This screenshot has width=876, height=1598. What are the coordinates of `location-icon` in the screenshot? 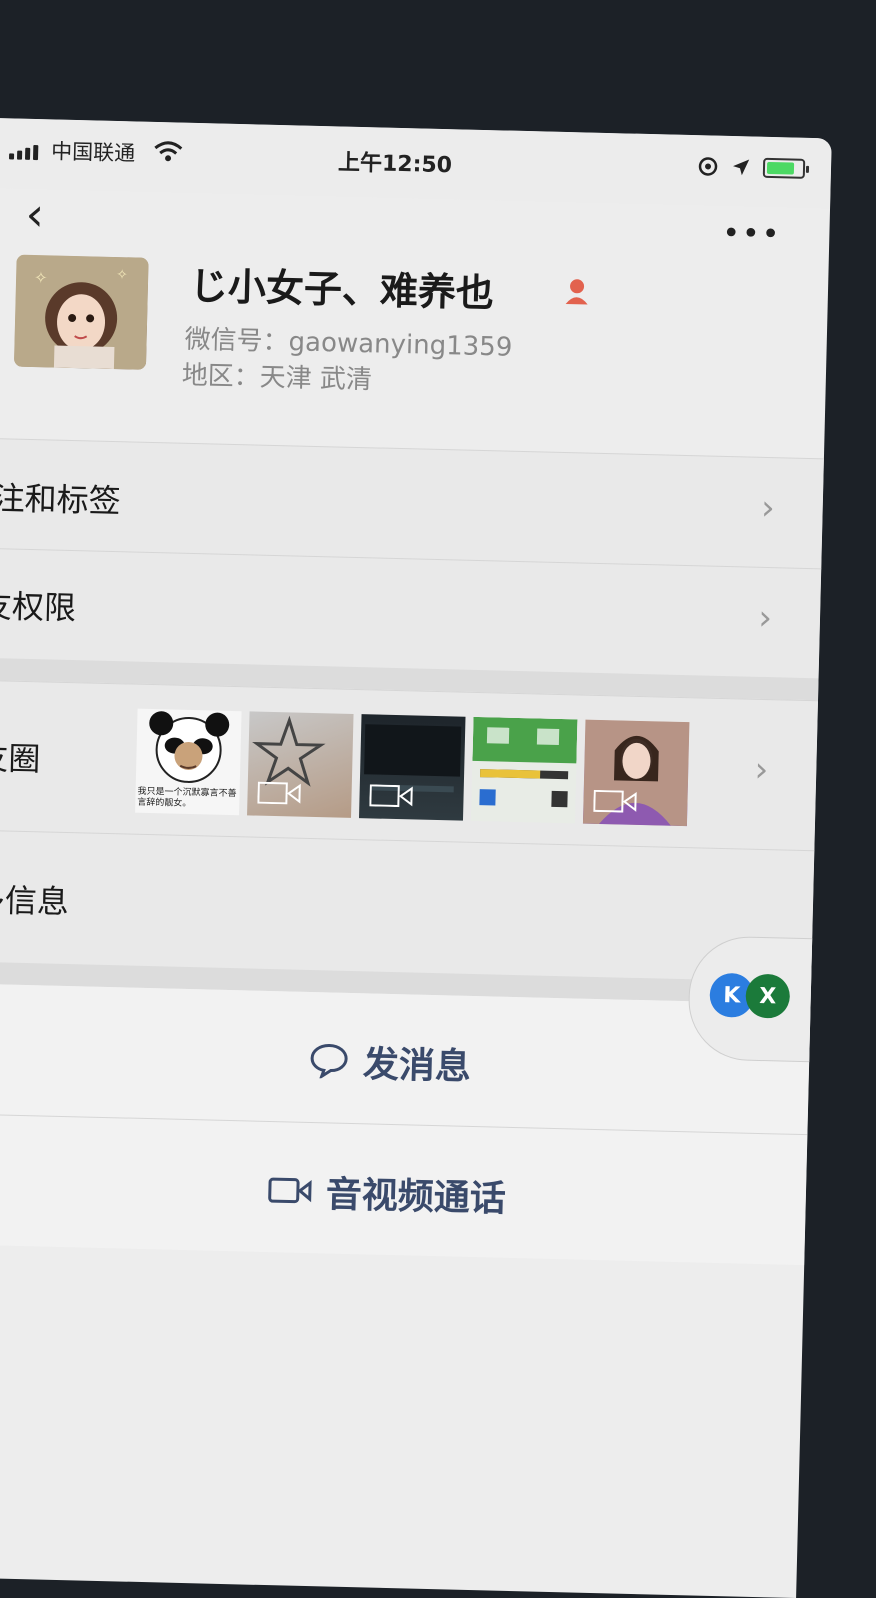 It's located at (741, 167).